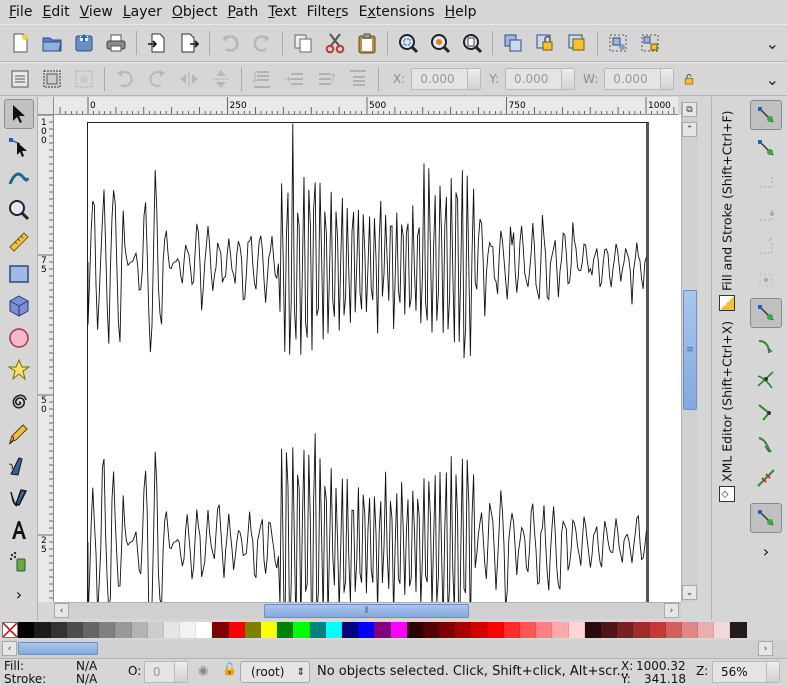  What do you see at coordinates (689, 592) in the screenshot?
I see `scroll-down-button: ⌄` at bounding box center [689, 592].